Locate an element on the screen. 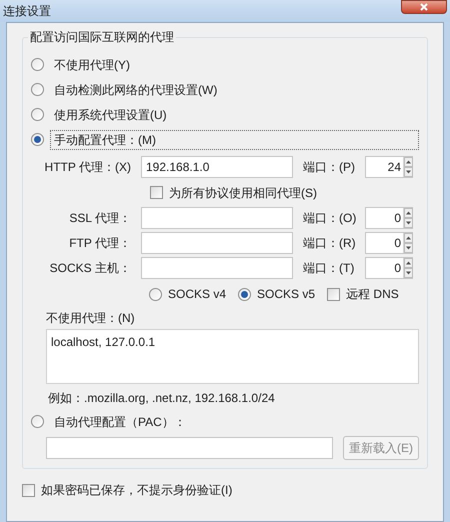 This screenshot has width=450, height=522. text-field: 192.168.1.0 is located at coordinates (217, 167).